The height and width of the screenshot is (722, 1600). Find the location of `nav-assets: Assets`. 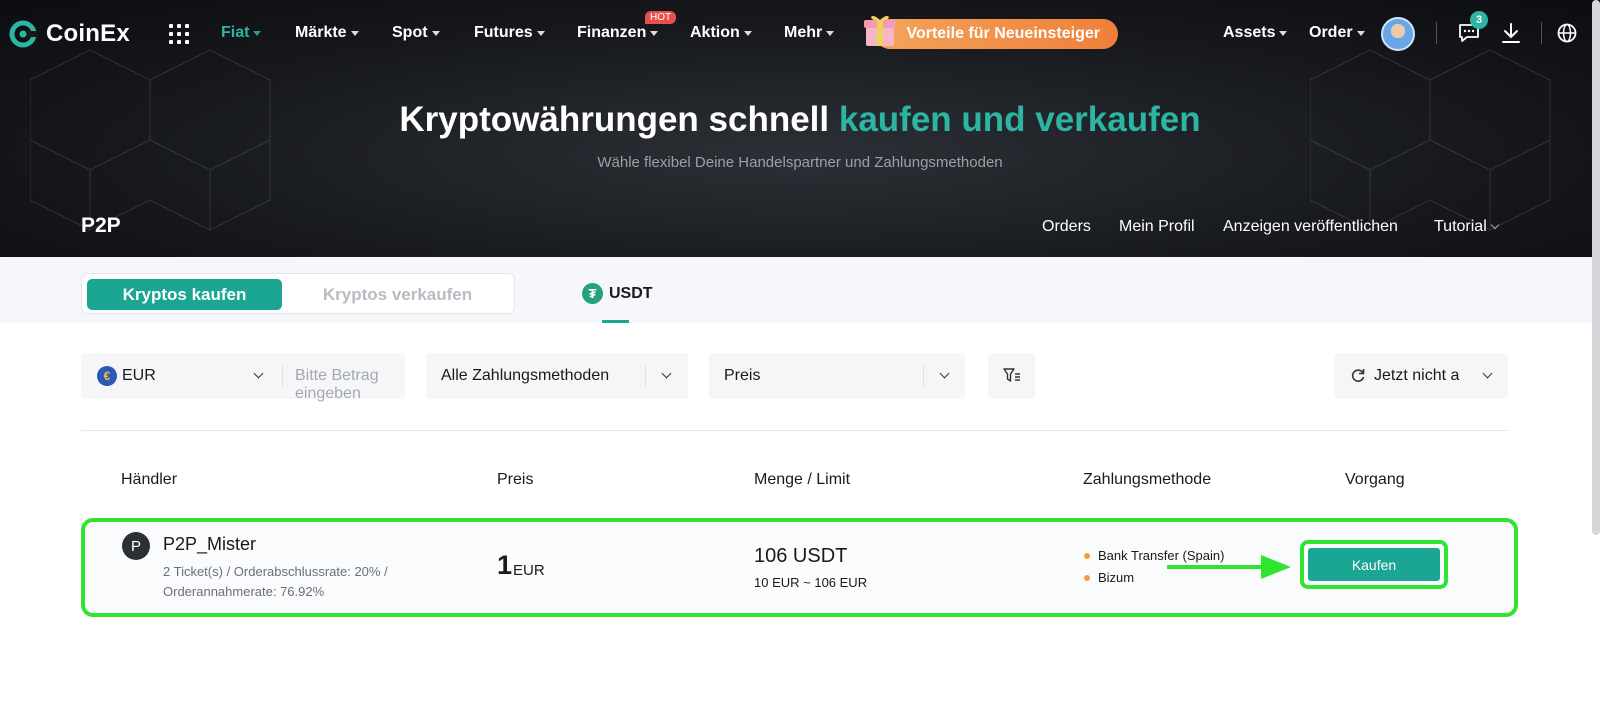

nav-assets: Assets is located at coordinates (1255, 33).